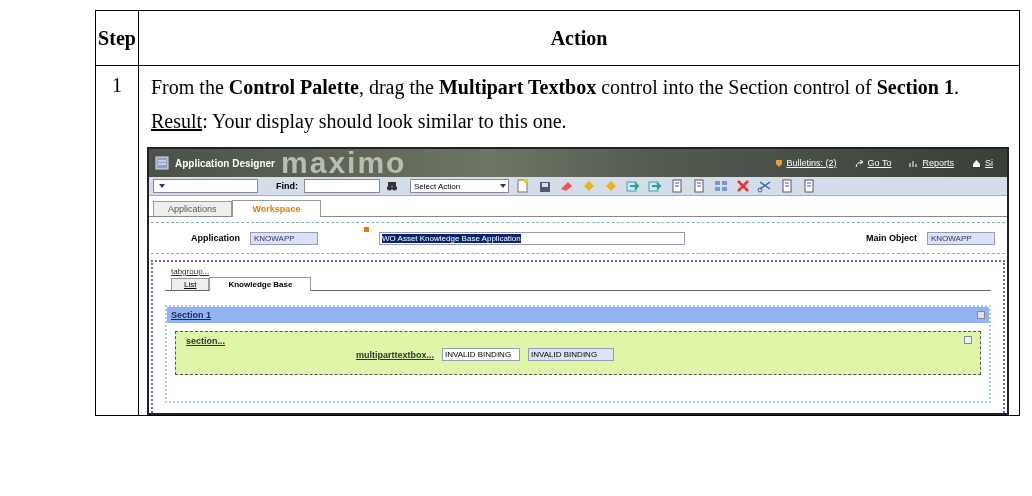  What do you see at coordinates (811, 163) in the screenshot?
I see `header-link: Bulletins: (2)` at bounding box center [811, 163].